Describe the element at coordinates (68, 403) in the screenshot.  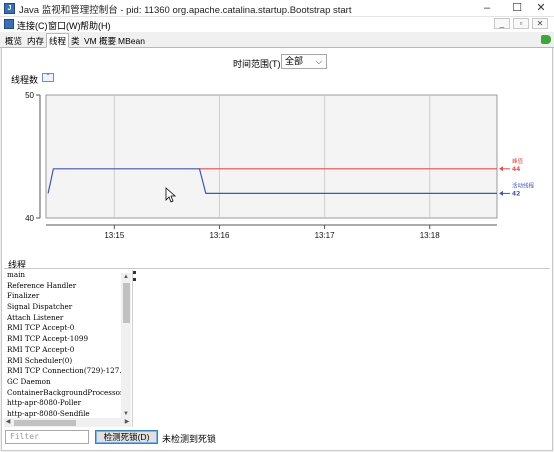
I see `list-item: http-apr-8080-Poller` at that location.